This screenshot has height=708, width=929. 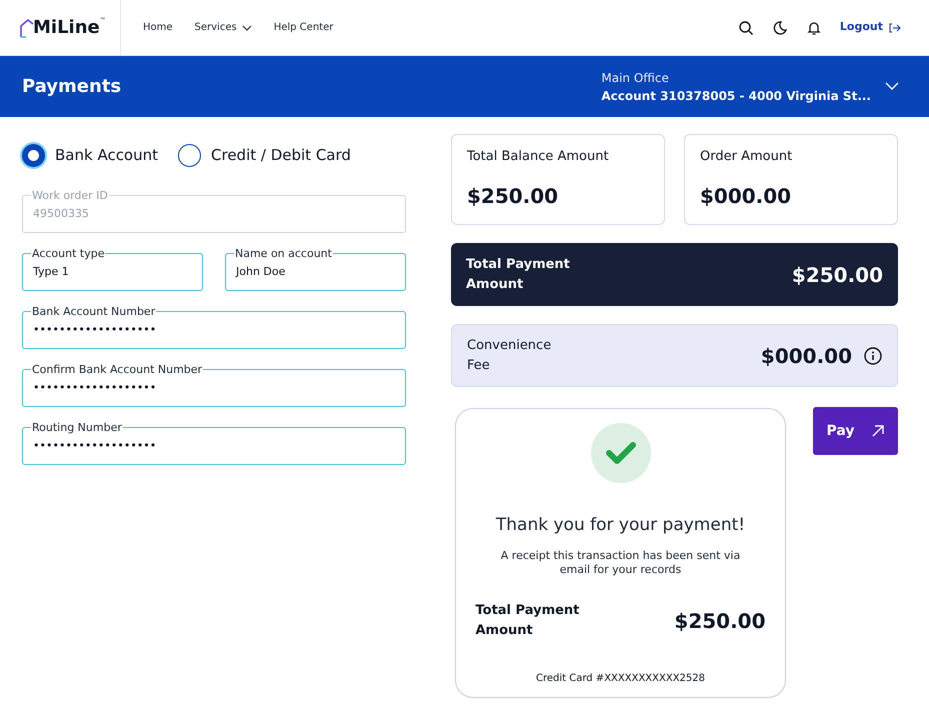 I want to click on nav-link: Home, so click(x=158, y=27).